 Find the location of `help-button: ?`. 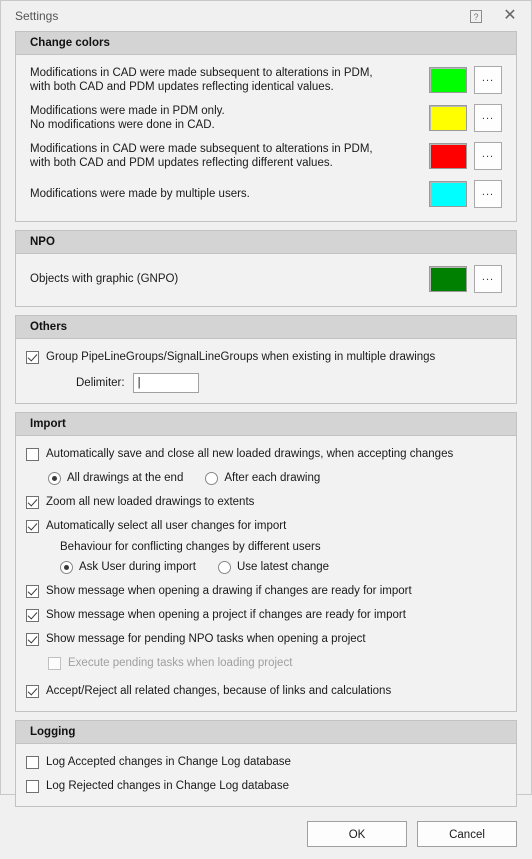

help-button: ? is located at coordinates (476, 16).